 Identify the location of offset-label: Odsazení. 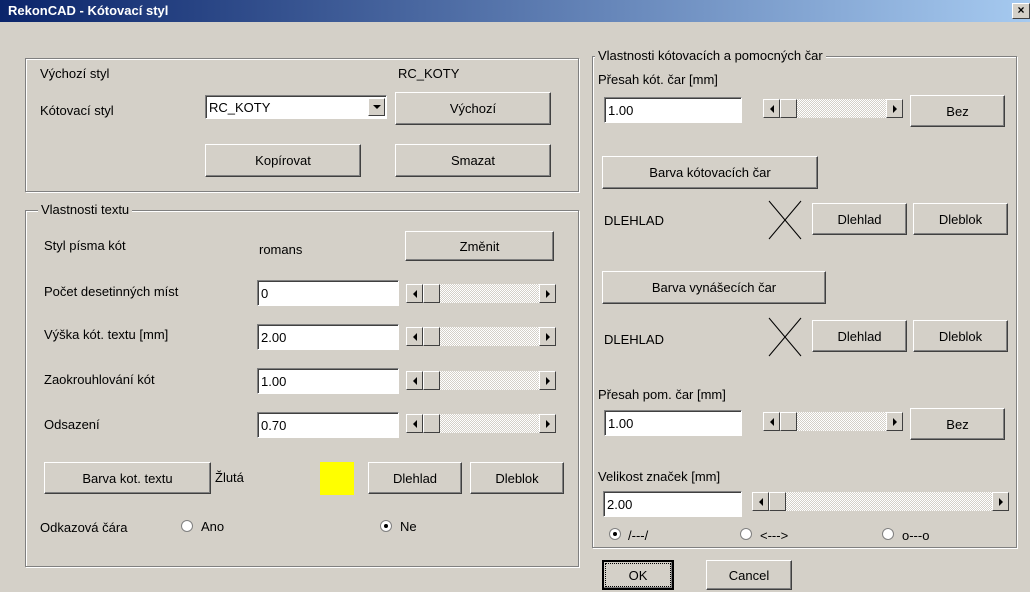
(72, 424).